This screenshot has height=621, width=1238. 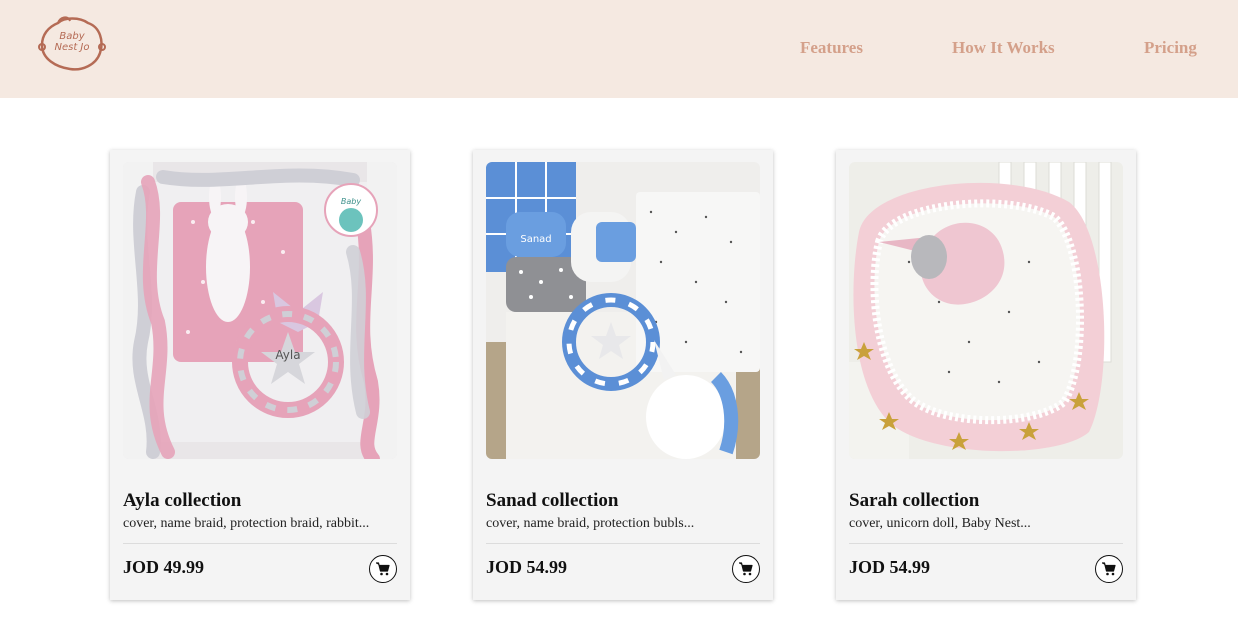 What do you see at coordinates (72, 36) in the screenshot?
I see `logo-text-line1: Baby` at bounding box center [72, 36].